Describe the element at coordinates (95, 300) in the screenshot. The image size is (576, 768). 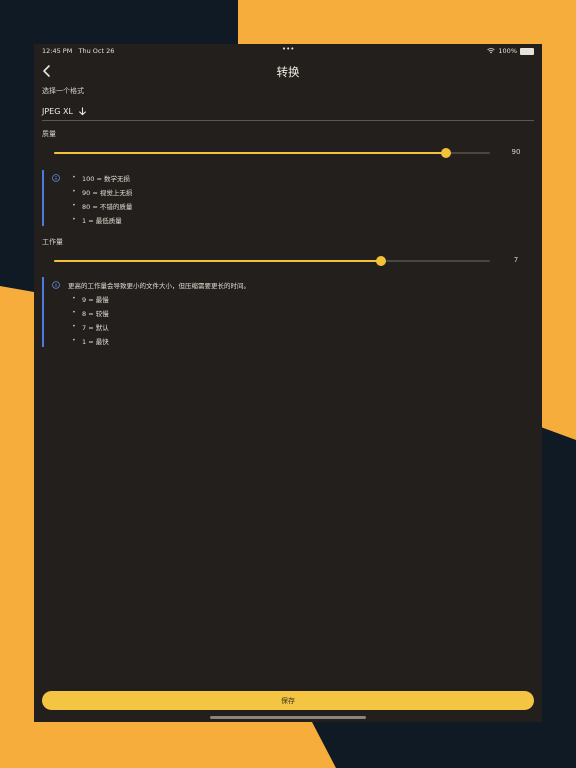
I see `effort-item: 9 = 最慢` at that location.